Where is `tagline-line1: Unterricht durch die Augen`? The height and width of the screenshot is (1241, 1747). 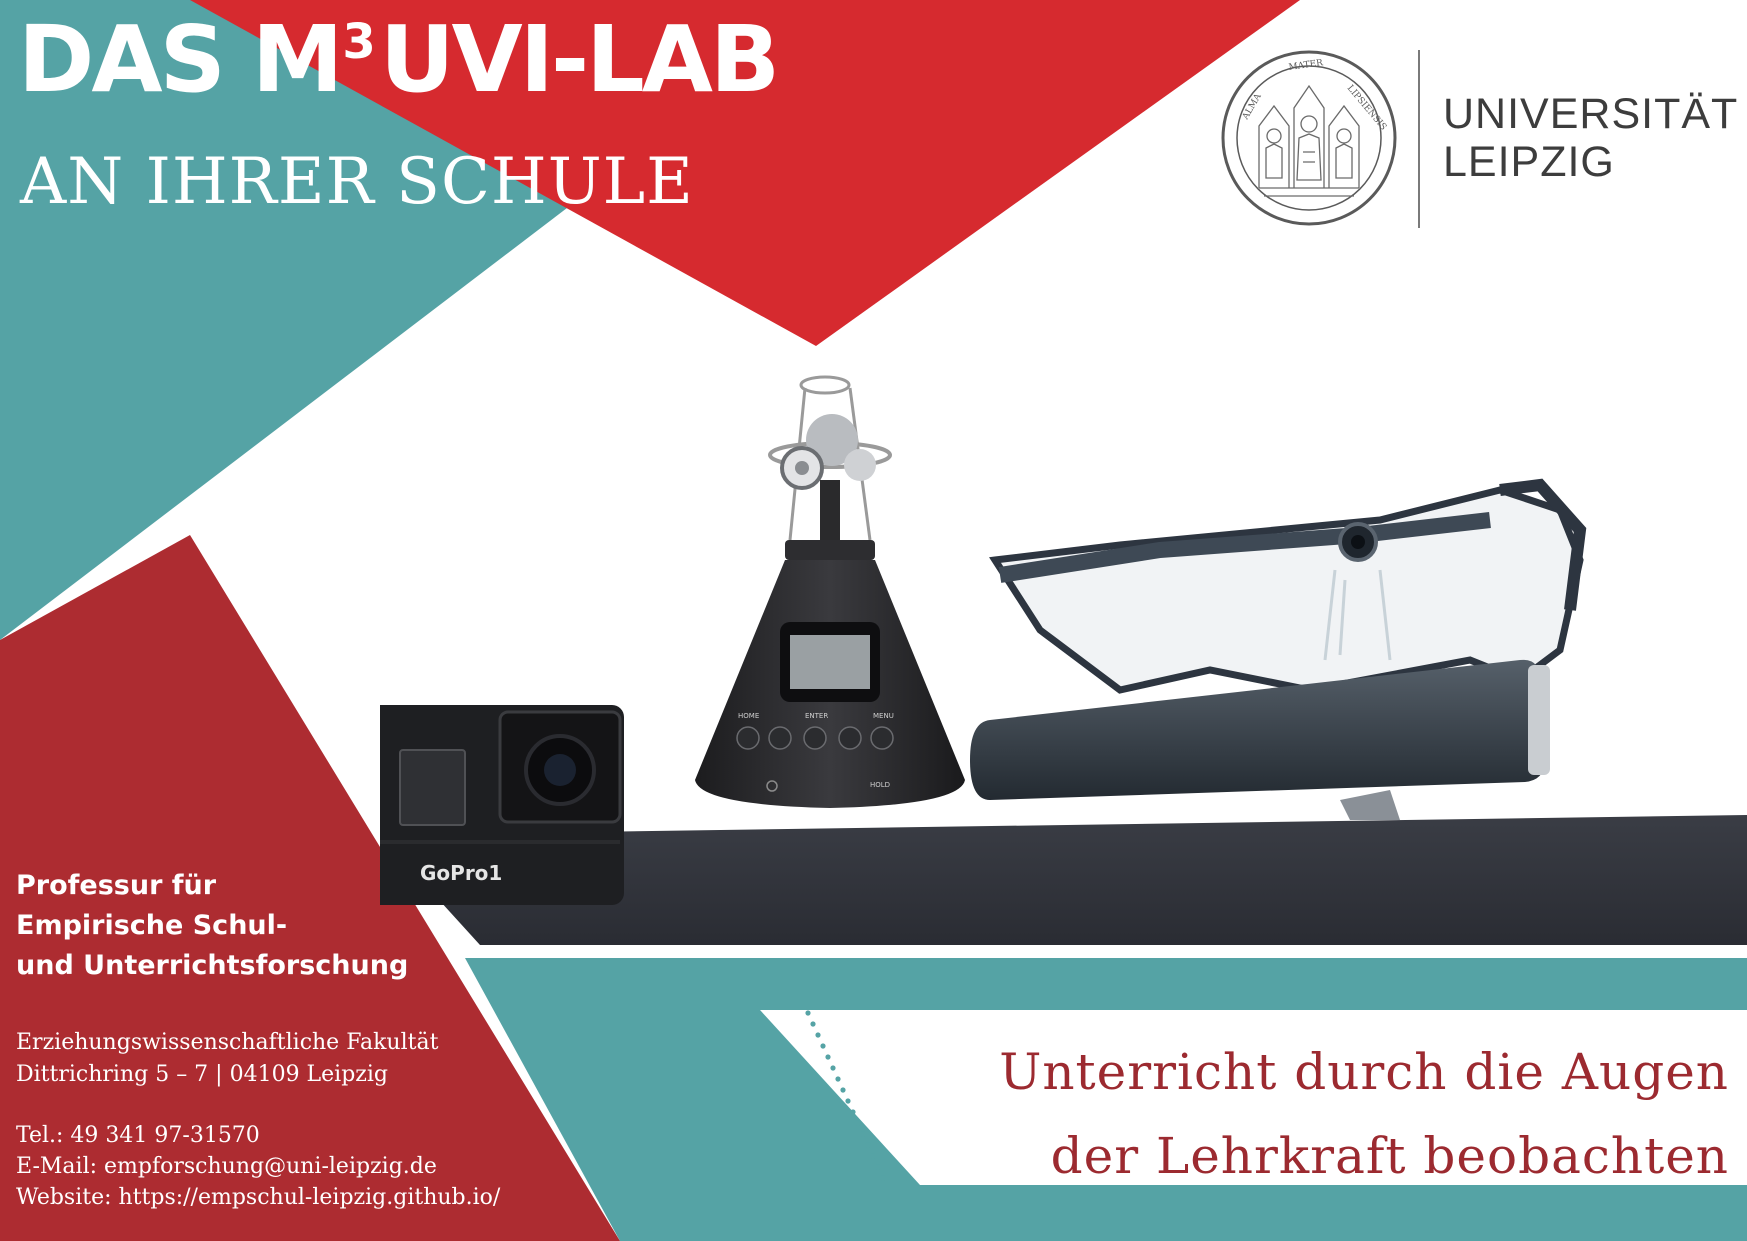 tagline-line1: Unterricht durch die Augen is located at coordinates (1364, 1072).